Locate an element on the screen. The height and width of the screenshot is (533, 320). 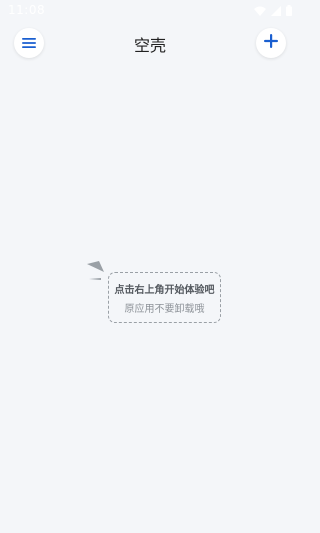
empty-hint-subtitle: 原应用不要卸载哦 is located at coordinates (164, 309).